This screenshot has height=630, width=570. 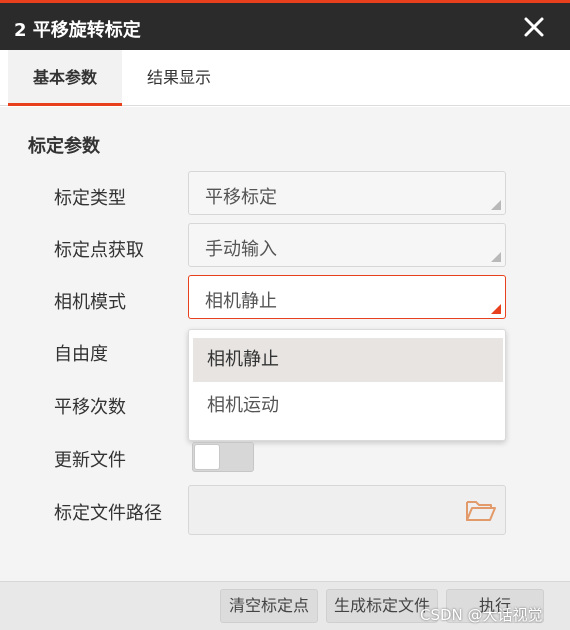 I want to click on shift-count-label: 平移次数, so click(x=90, y=407).